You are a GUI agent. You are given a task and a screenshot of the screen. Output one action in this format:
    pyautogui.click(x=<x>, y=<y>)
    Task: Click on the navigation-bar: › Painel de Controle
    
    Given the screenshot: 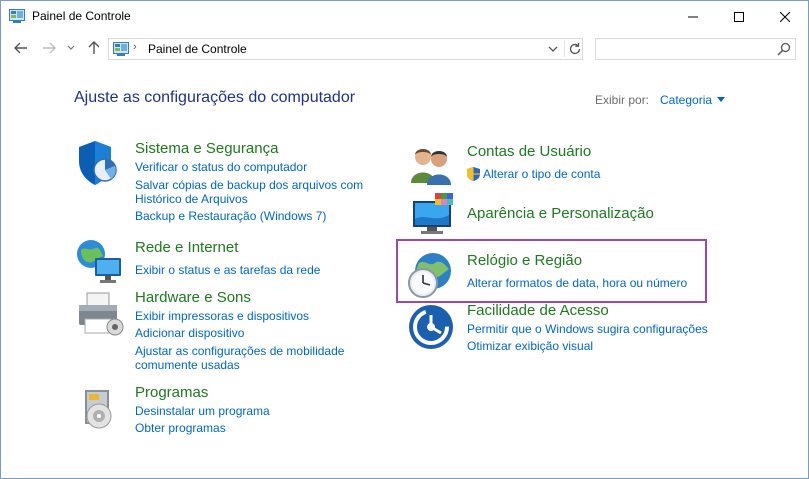 What is the action you would take?
    pyautogui.click(x=404, y=48)
    